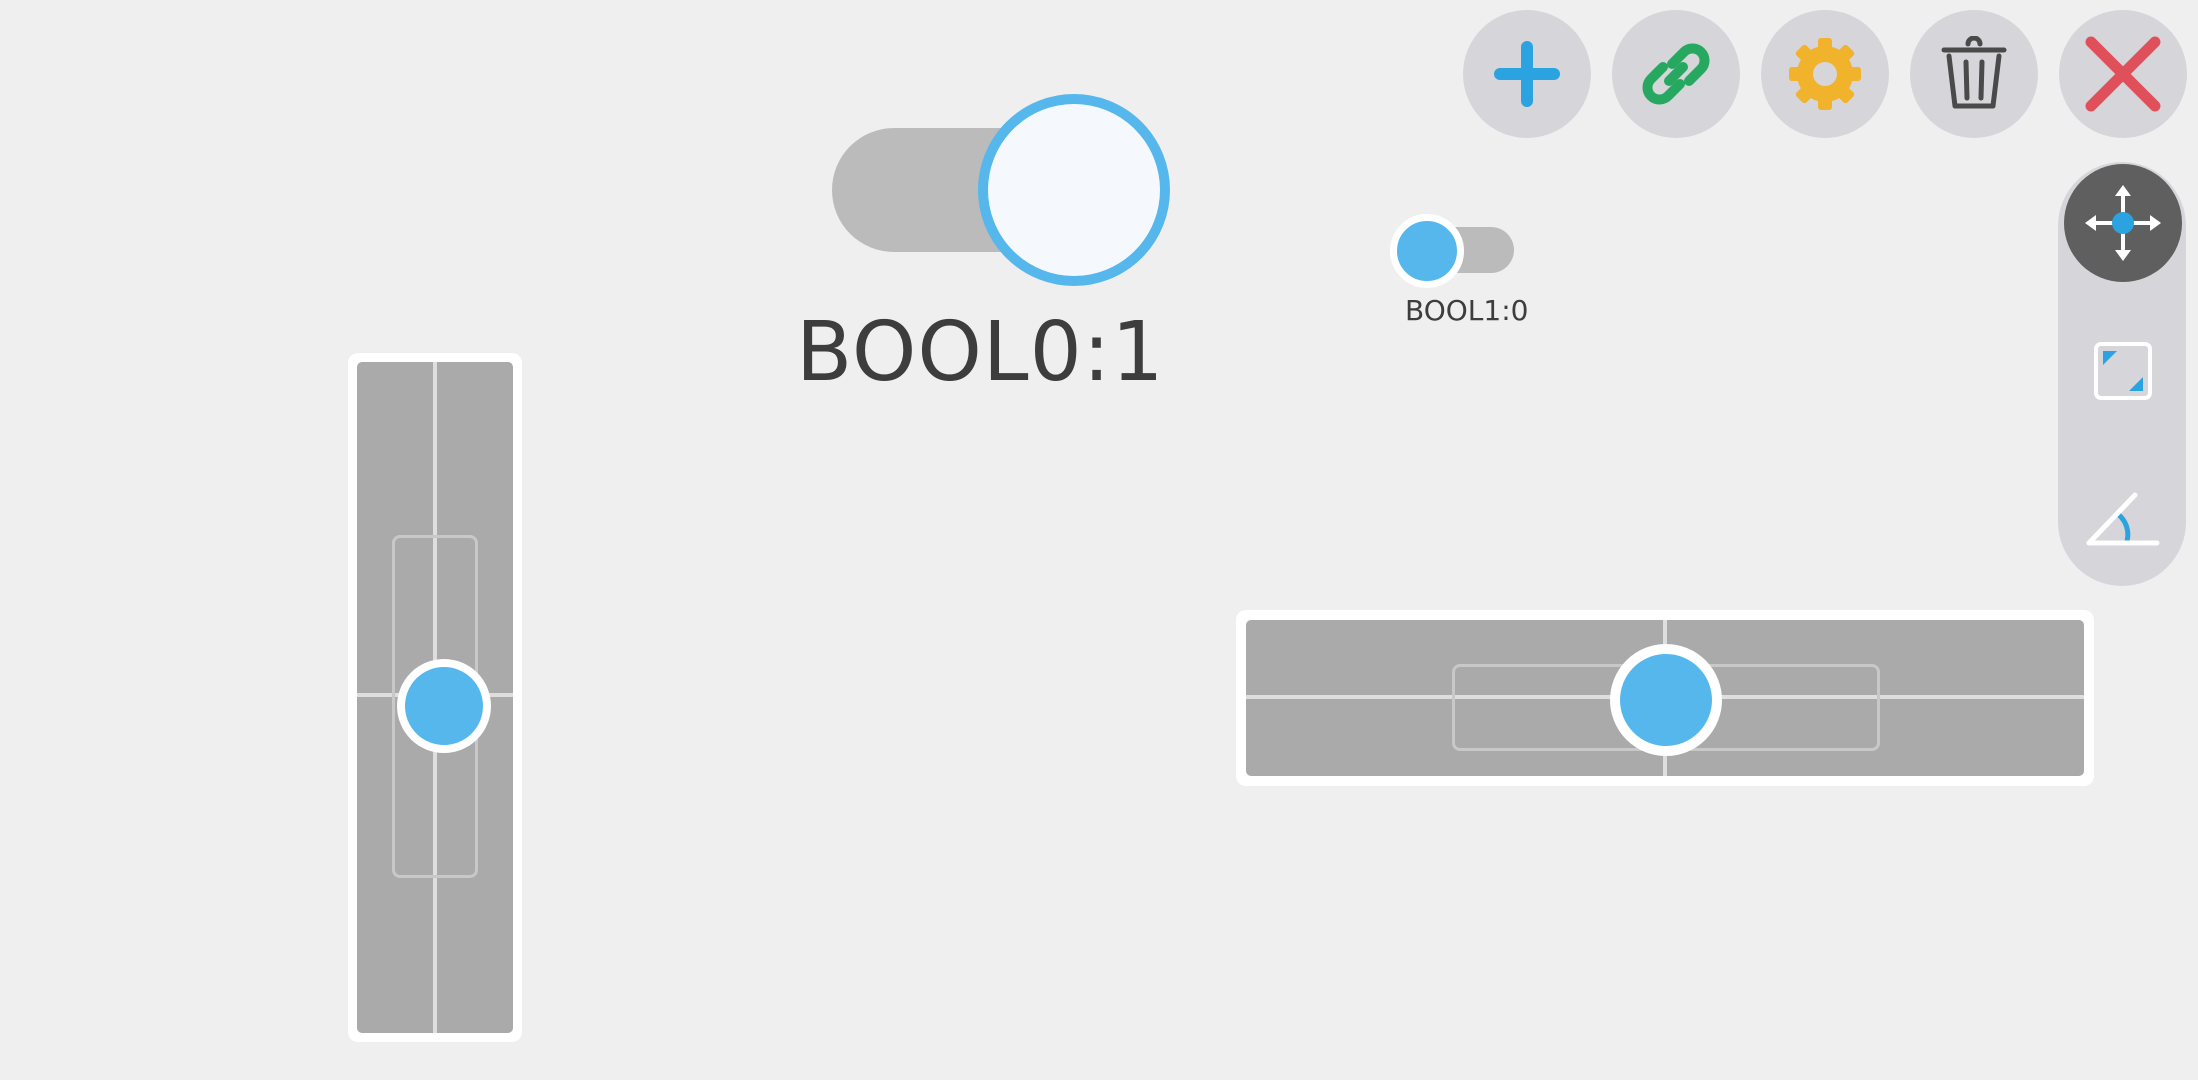 The width and height of the screenshot is (2198, 1080). I want to click on move-tool-button, so click(2123, 223).